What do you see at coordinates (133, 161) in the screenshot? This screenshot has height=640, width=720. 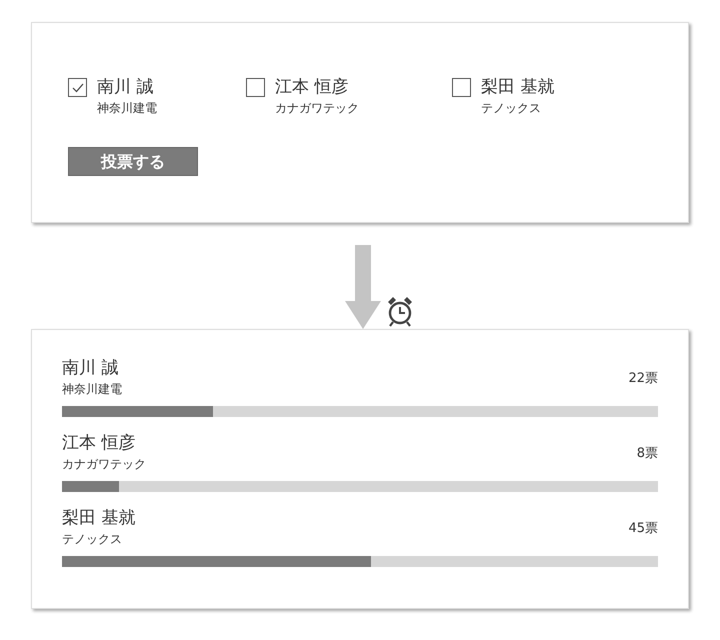 I see `vote-button: 投票する` at bounding box center [133, 161].